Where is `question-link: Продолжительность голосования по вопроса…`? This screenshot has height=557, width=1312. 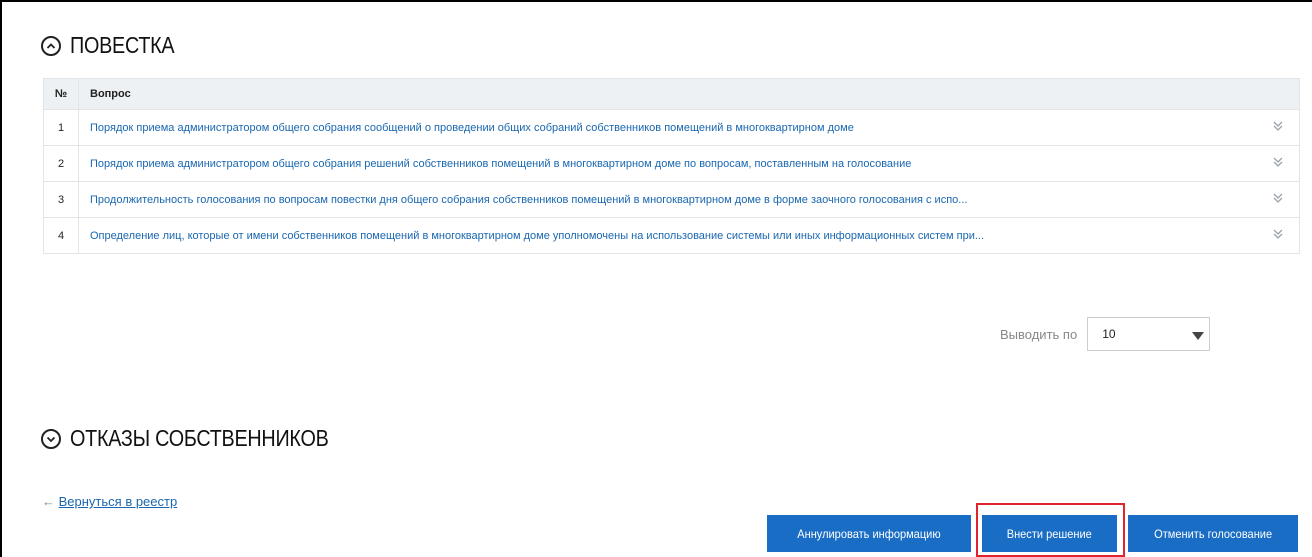 question-link: Продолжительность голосования по вопроса… is located at coordinates (528, 200).